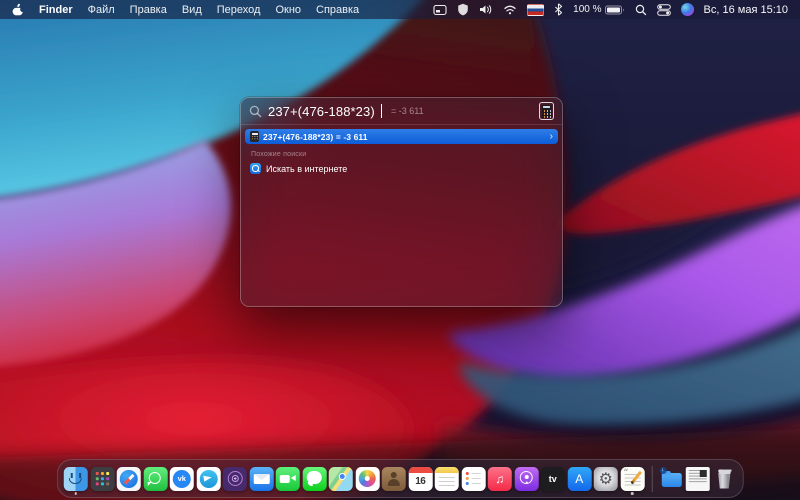 The height and width of the screenshot is (500, 800). What do you see at coordinates (128, 478) in the screenshot?
I see `dock-safari-icon` at bounding box center [128, 478].